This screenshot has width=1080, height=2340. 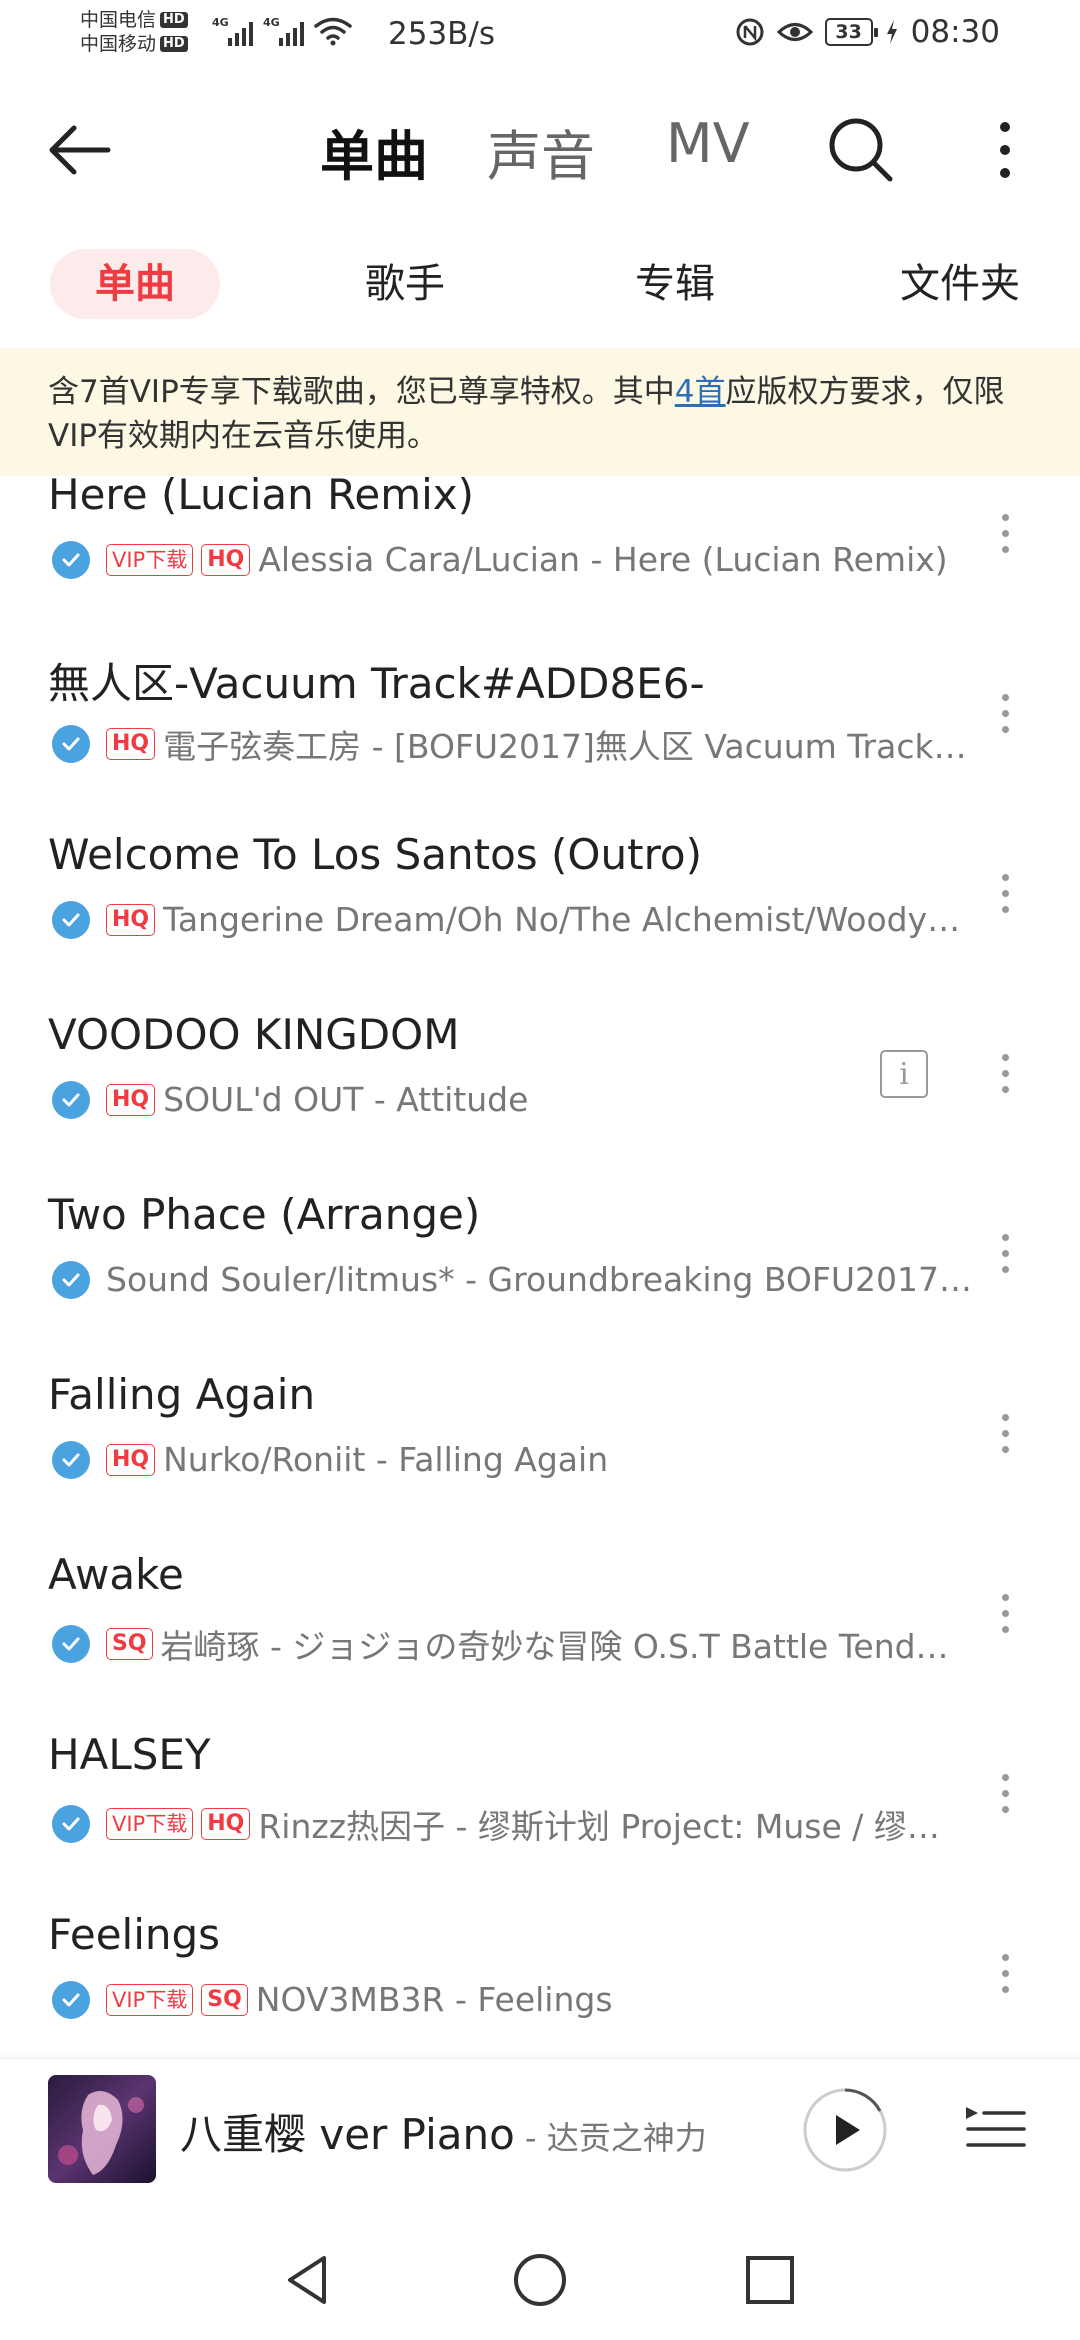 I want to click on circle-home-icon, so click(x=540, y=2280).